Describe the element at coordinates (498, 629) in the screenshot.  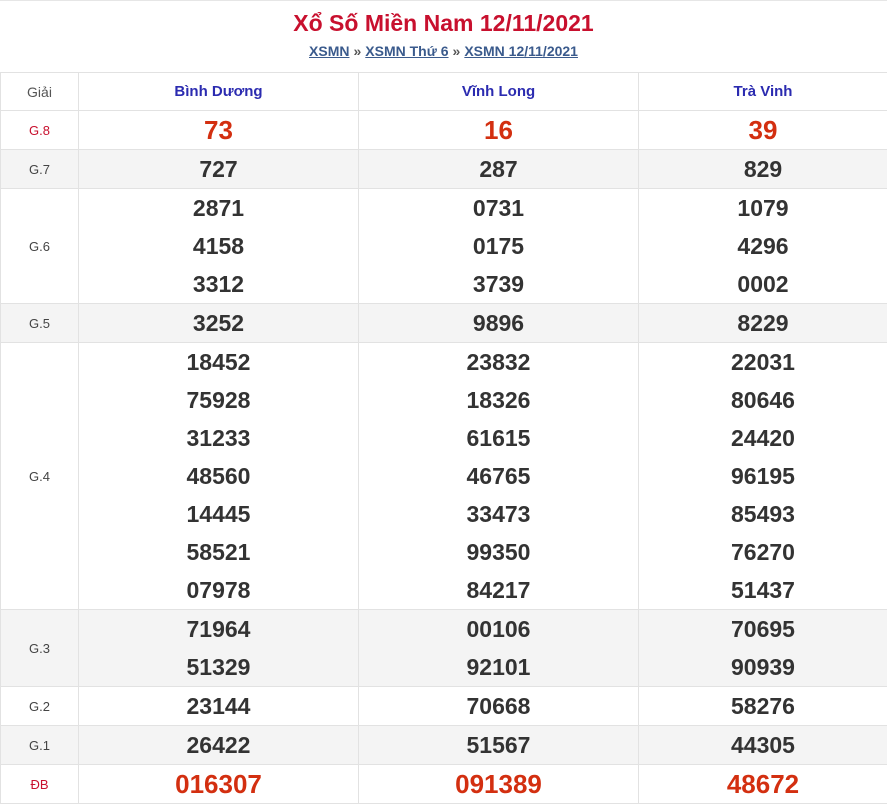
I see `result-number: 00106` at that location.